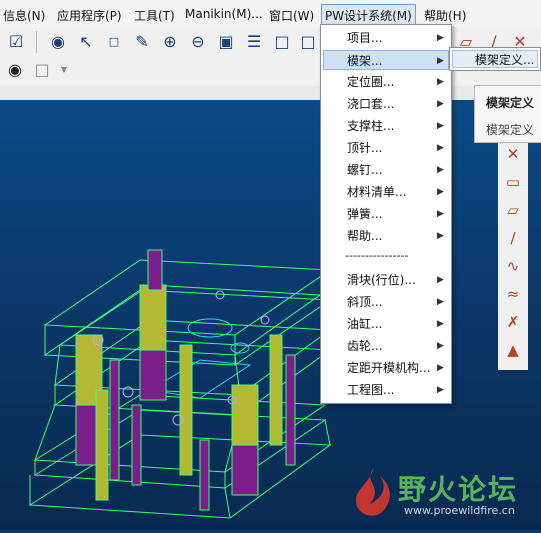  What do you see at coordinates (386, 38) in the screenshot?
I see `menu-item-project: 项目... ▶` at bounding box center [386, 38].